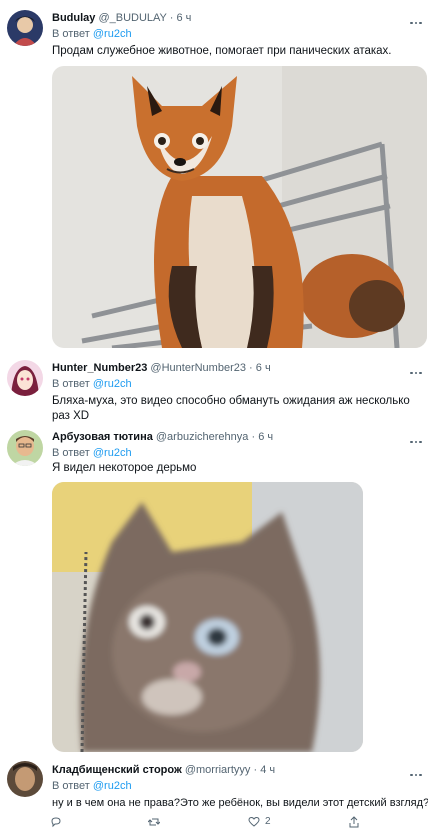  Describe the element at coordinates (254, 821) in the screenshot. I see `like-icon` at that location.